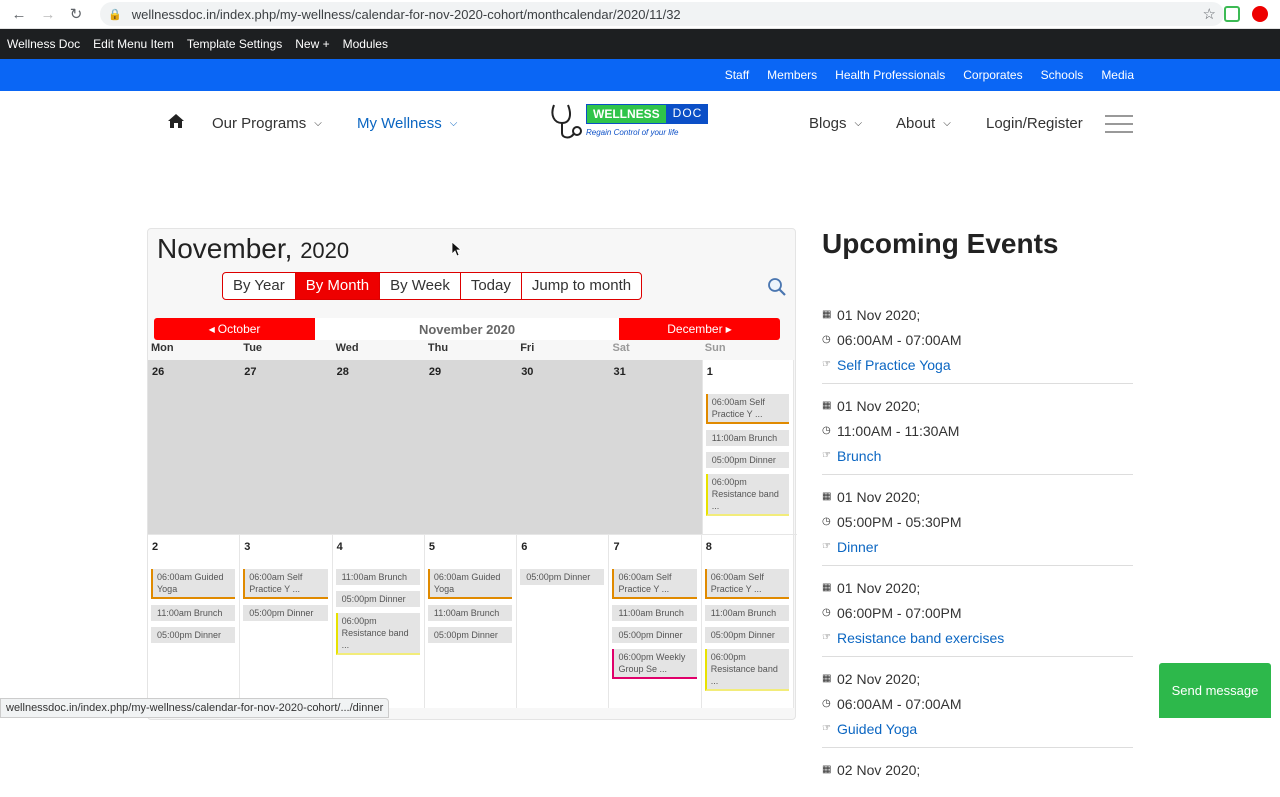 Image resolution: width=1280 pixels, height=797 pixels. What do you see at coordinates (115, 14) in the screenshot?
I see `lock-icon: 🔒` at bounding box center [115, 14].